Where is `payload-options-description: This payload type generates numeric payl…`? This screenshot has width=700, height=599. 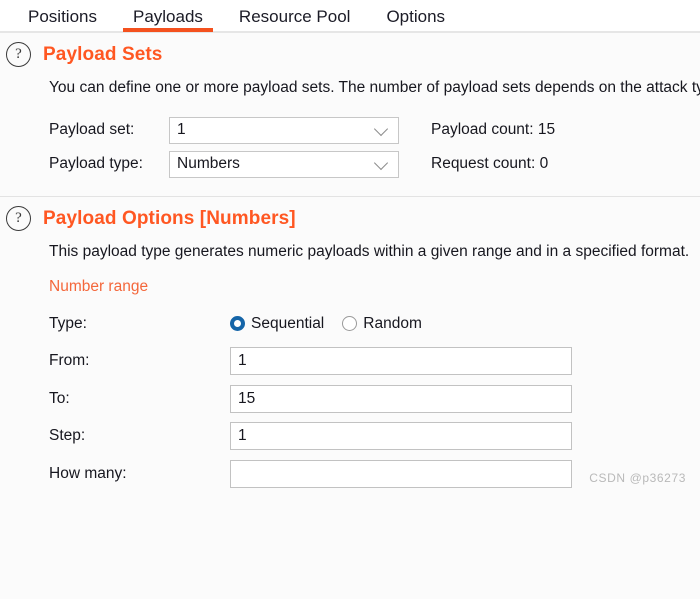
payload-options-description: This payload type generates numeric payl… is located at coordinates (369, 251).